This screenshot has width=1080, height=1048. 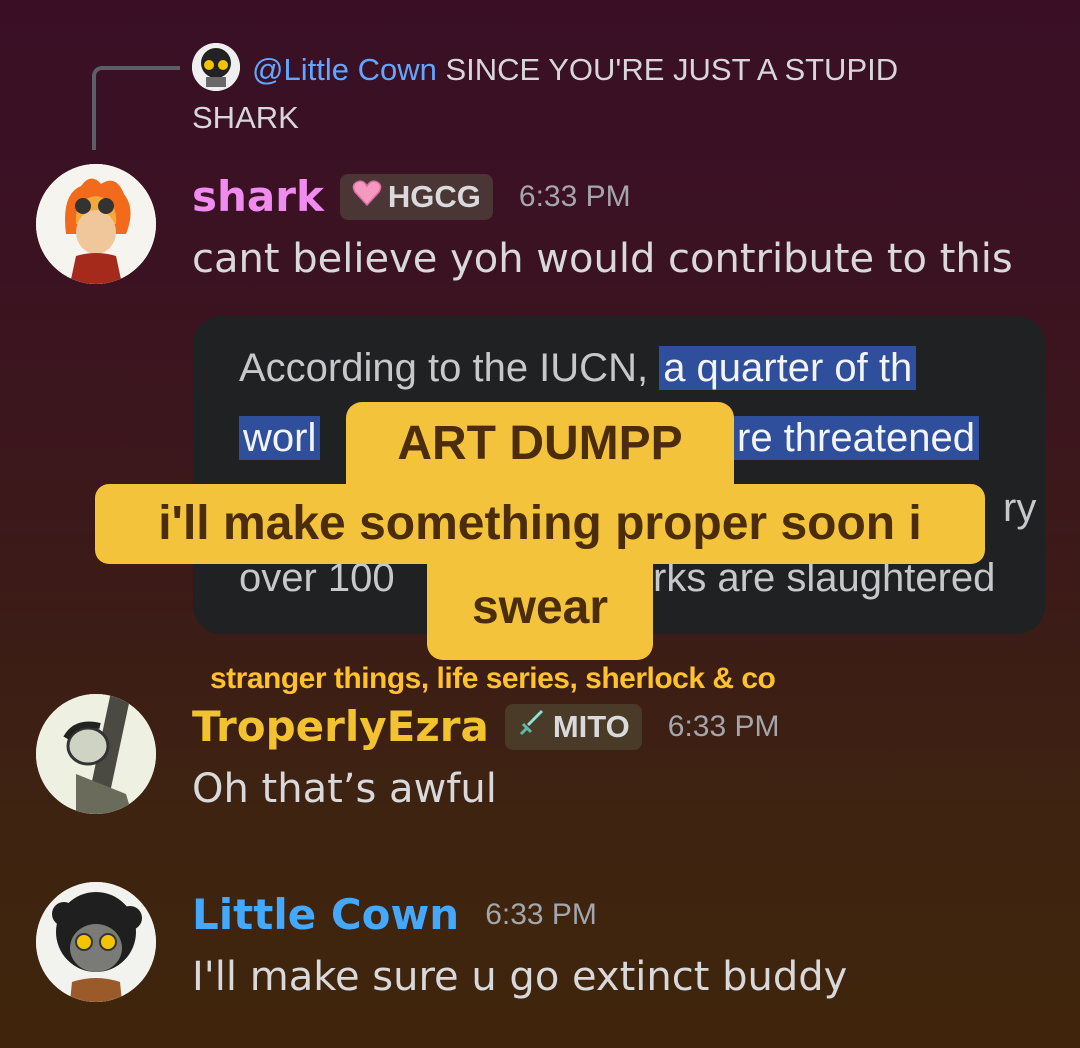 What do you see at coordinates (280, 438) in the screenshot?
I see `embed-highlight: worl` at bounding box center [280, 438].